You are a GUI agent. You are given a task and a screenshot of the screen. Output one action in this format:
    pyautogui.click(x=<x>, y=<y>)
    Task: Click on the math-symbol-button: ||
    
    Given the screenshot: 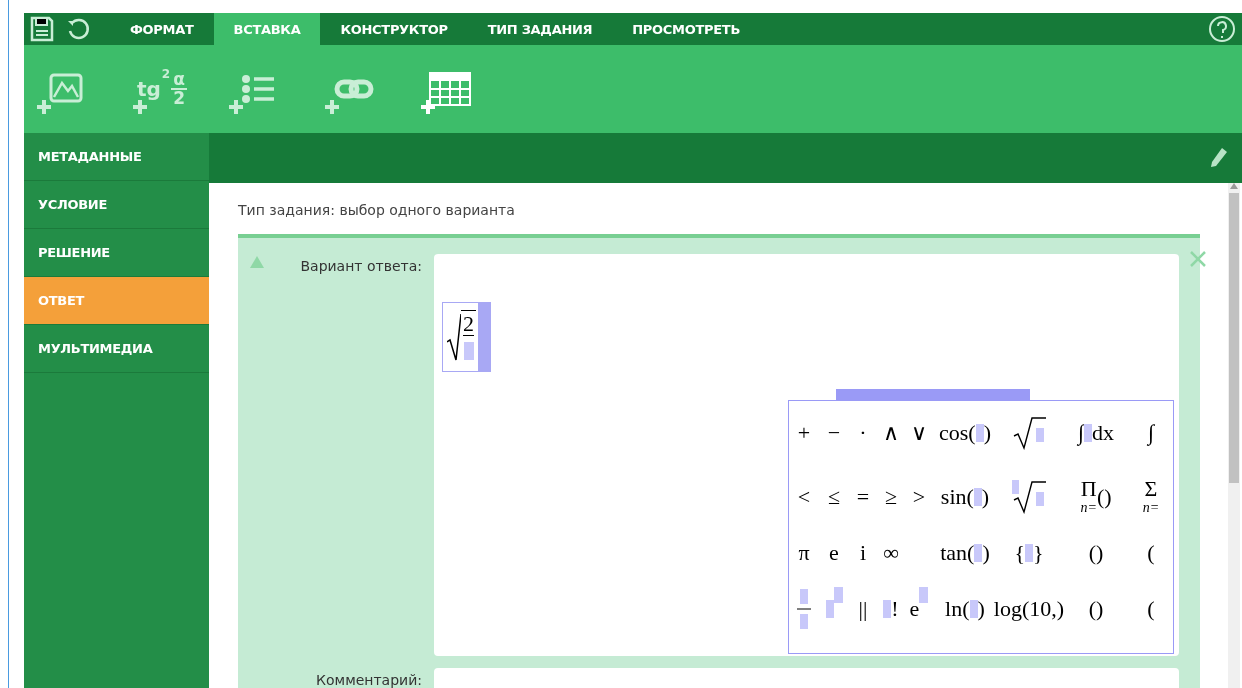 What is the action you would take?
    pyautogui.click(x=863, y=609)
    